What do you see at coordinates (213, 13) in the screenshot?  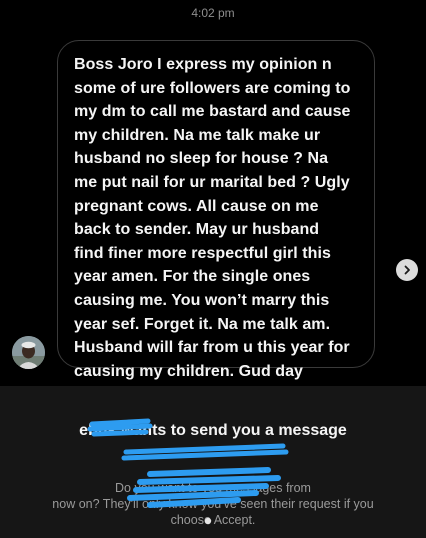 I see `message-timestamp: 4:02 pm` at bounding box center [213, 13].